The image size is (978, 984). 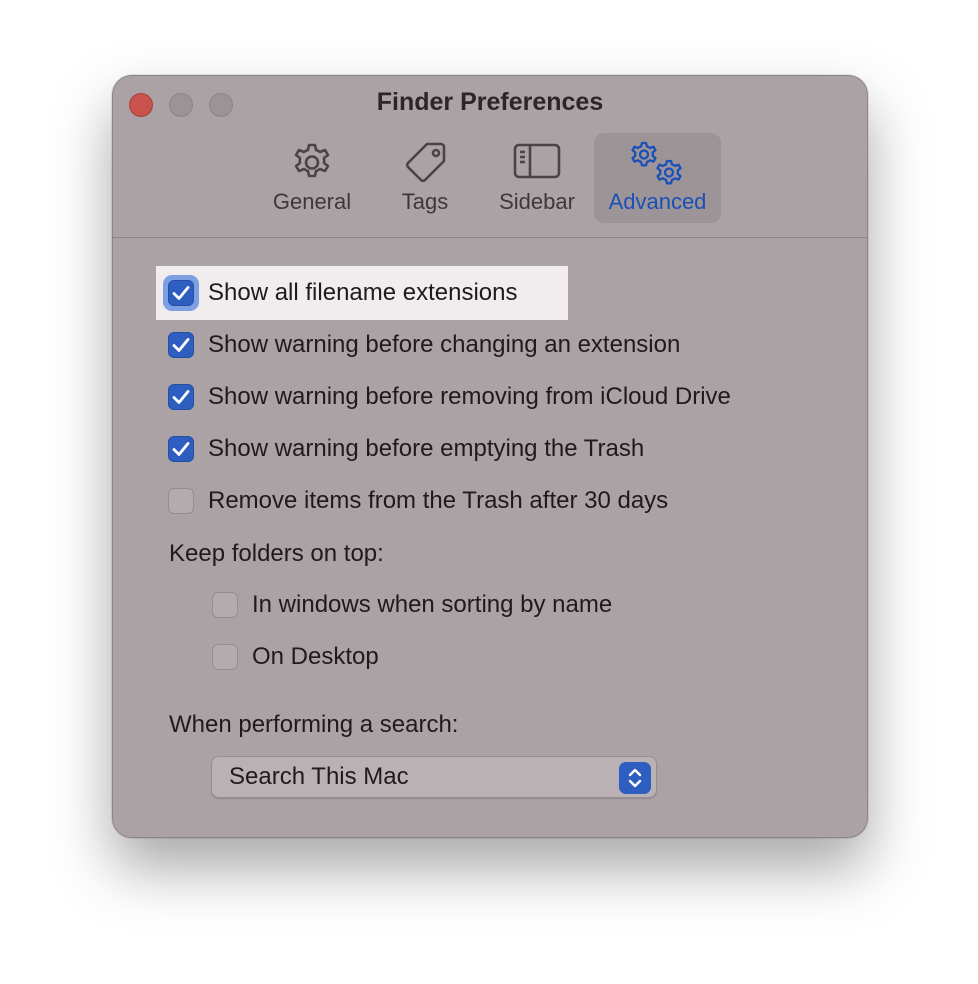 I want to click on tab-sidebar: Sidebar, so click(x=537, y=178).